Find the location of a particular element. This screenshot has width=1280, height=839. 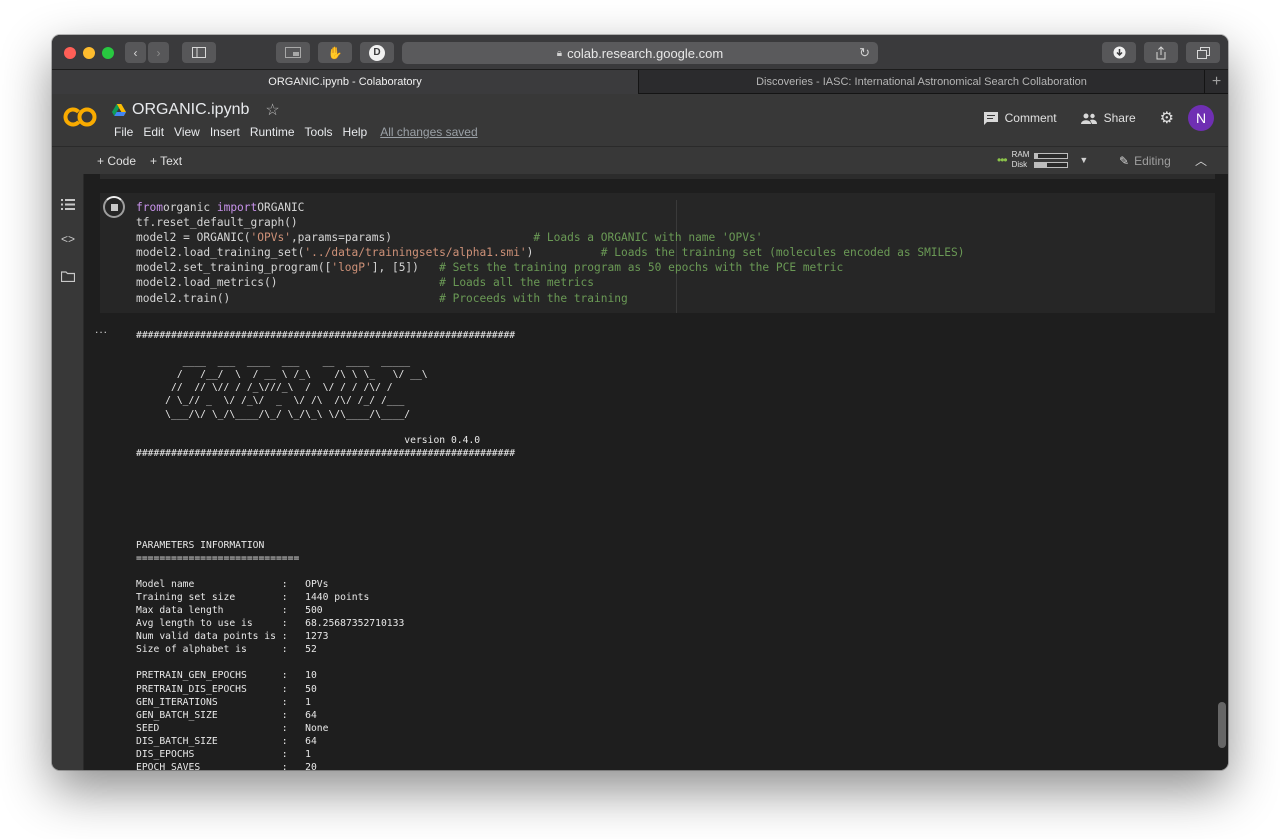

stop-icon is located at coordinates (114, 207).